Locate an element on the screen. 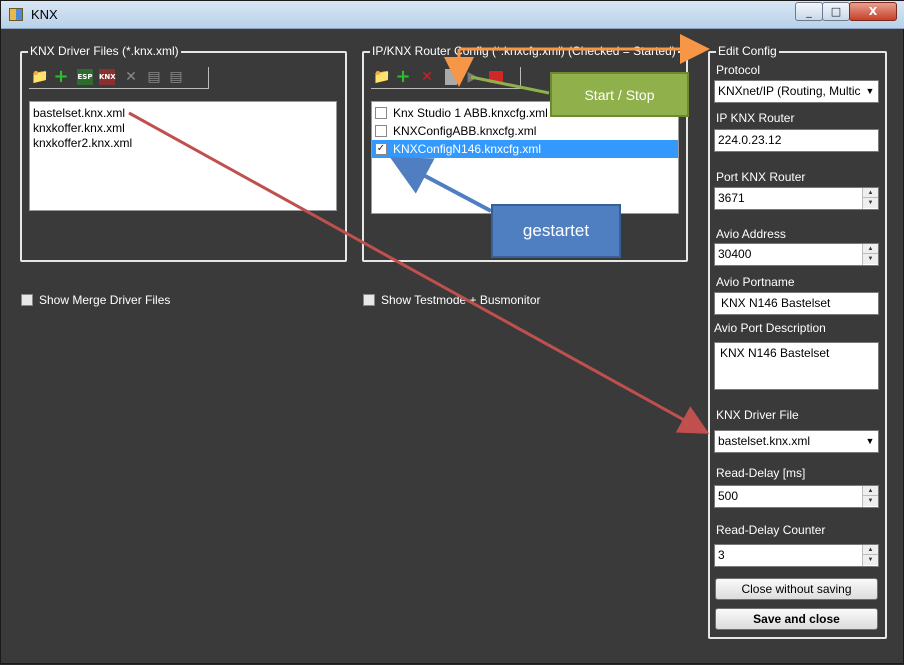 The height and width of the screenshot is (665, 904). started-pointer is located at coordinates (440, 185).